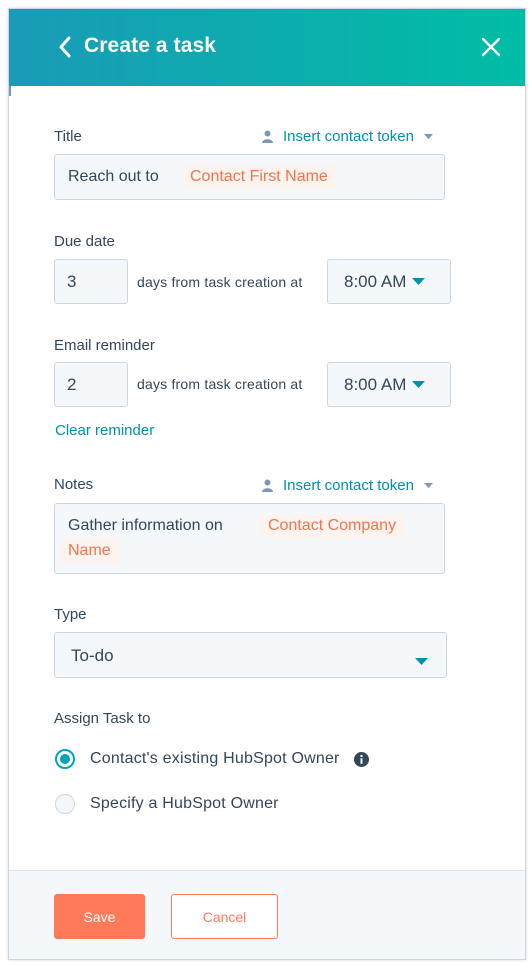 The height and width of the screenshot is (965, 531). I want to click on radio-existing-owner-label: Contact's existing HubSpot Owner, so click(215, 758).